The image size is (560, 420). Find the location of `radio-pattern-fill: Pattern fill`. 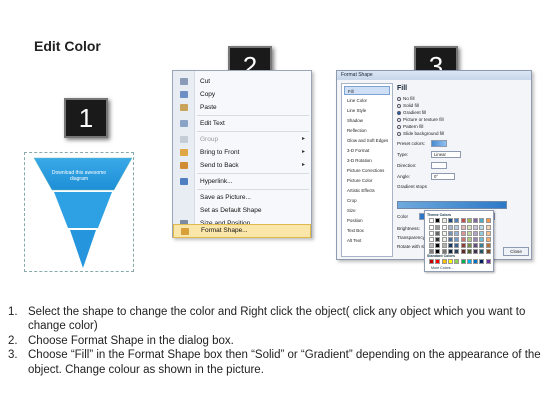

radio-pattern-fill: Pattern fill is located at coordinates (410, 126).